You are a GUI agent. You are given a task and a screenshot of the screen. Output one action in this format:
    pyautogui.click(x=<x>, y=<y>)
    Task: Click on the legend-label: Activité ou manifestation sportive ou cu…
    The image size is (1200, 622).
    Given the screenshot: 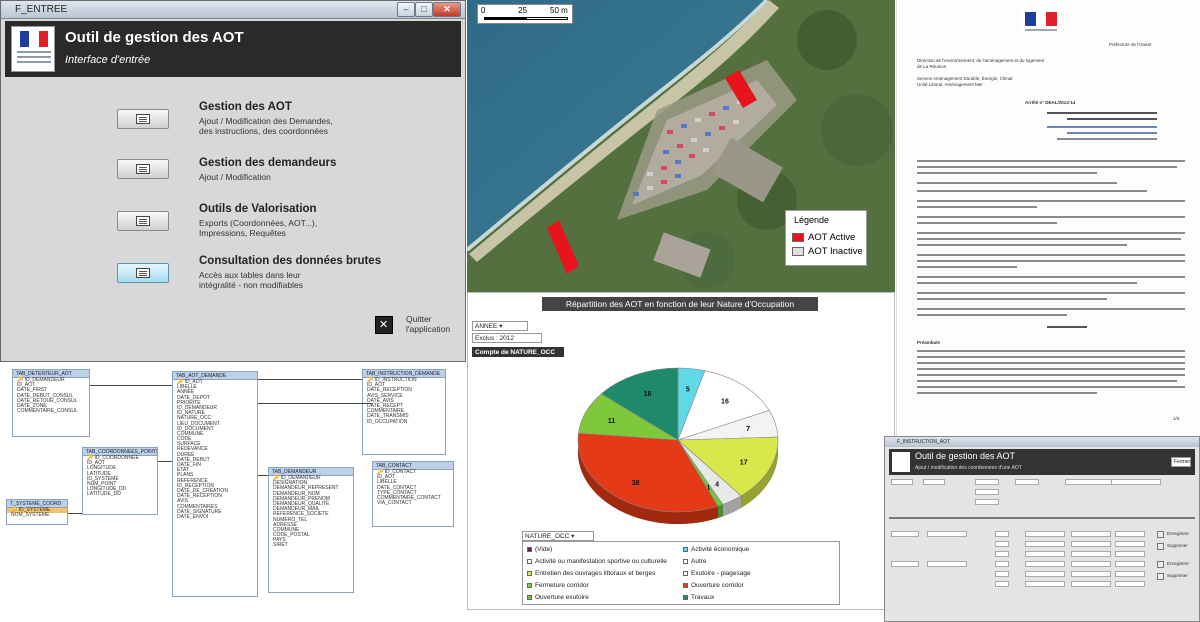 What is the action you would take?
    pyautogui.click(x=601, y=561)
    